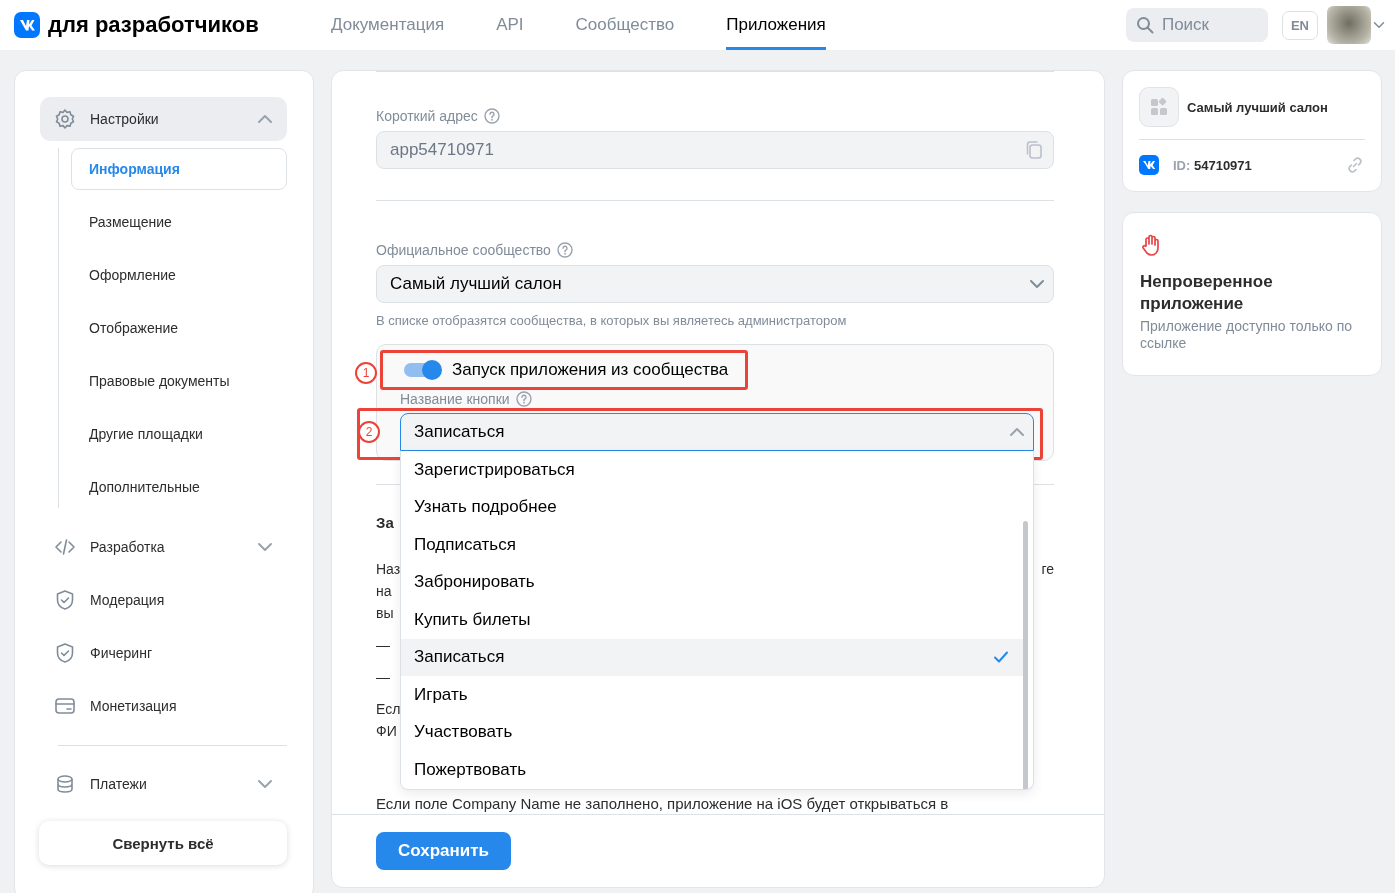 This screenshot has width=1395, height=893. What do you see at coordinates (712, 695) in the screenshot?
I see `dropdown-option: Играть` at bounding box center [712, 695].